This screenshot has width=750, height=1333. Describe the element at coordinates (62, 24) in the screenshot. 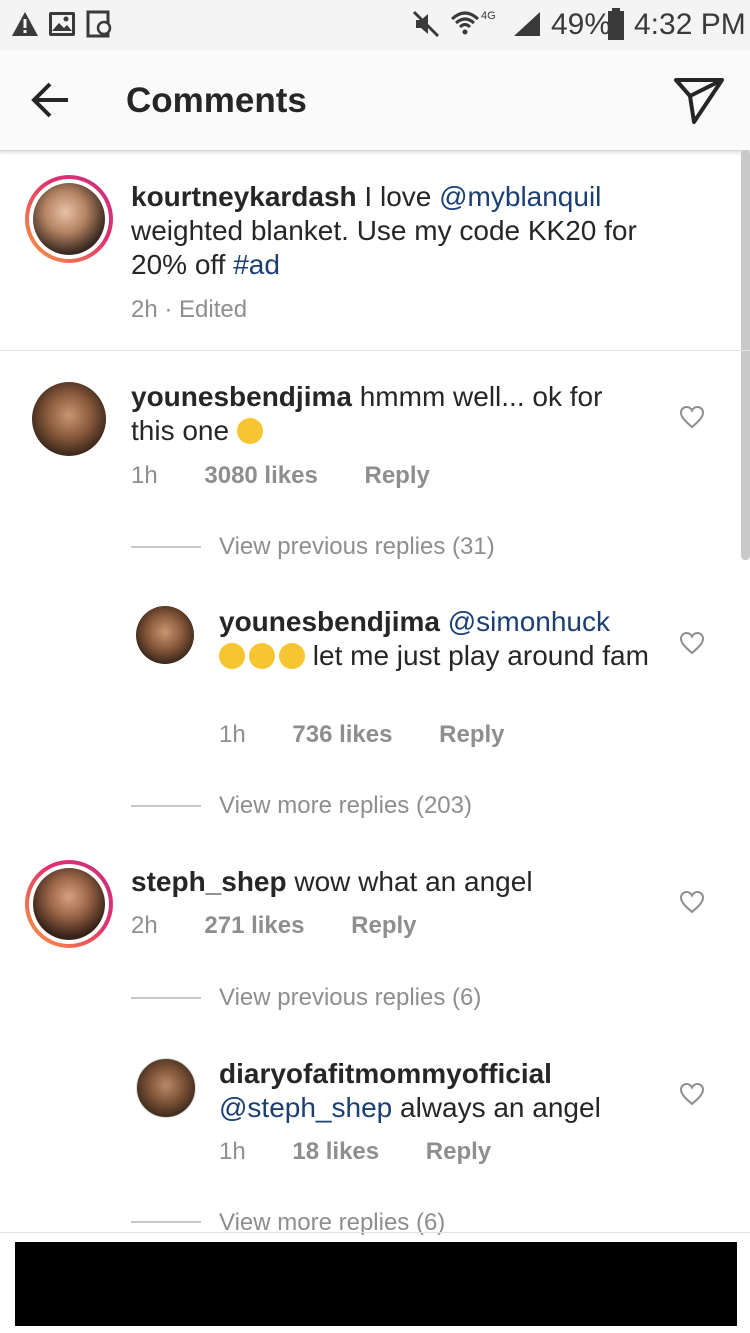

I see `image-icon` at that location.